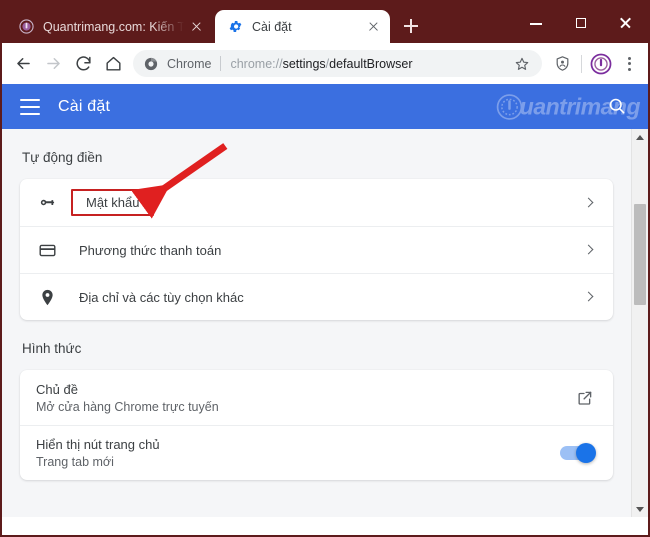  I want to click on scrollbar-thumb, so click(640, 254).